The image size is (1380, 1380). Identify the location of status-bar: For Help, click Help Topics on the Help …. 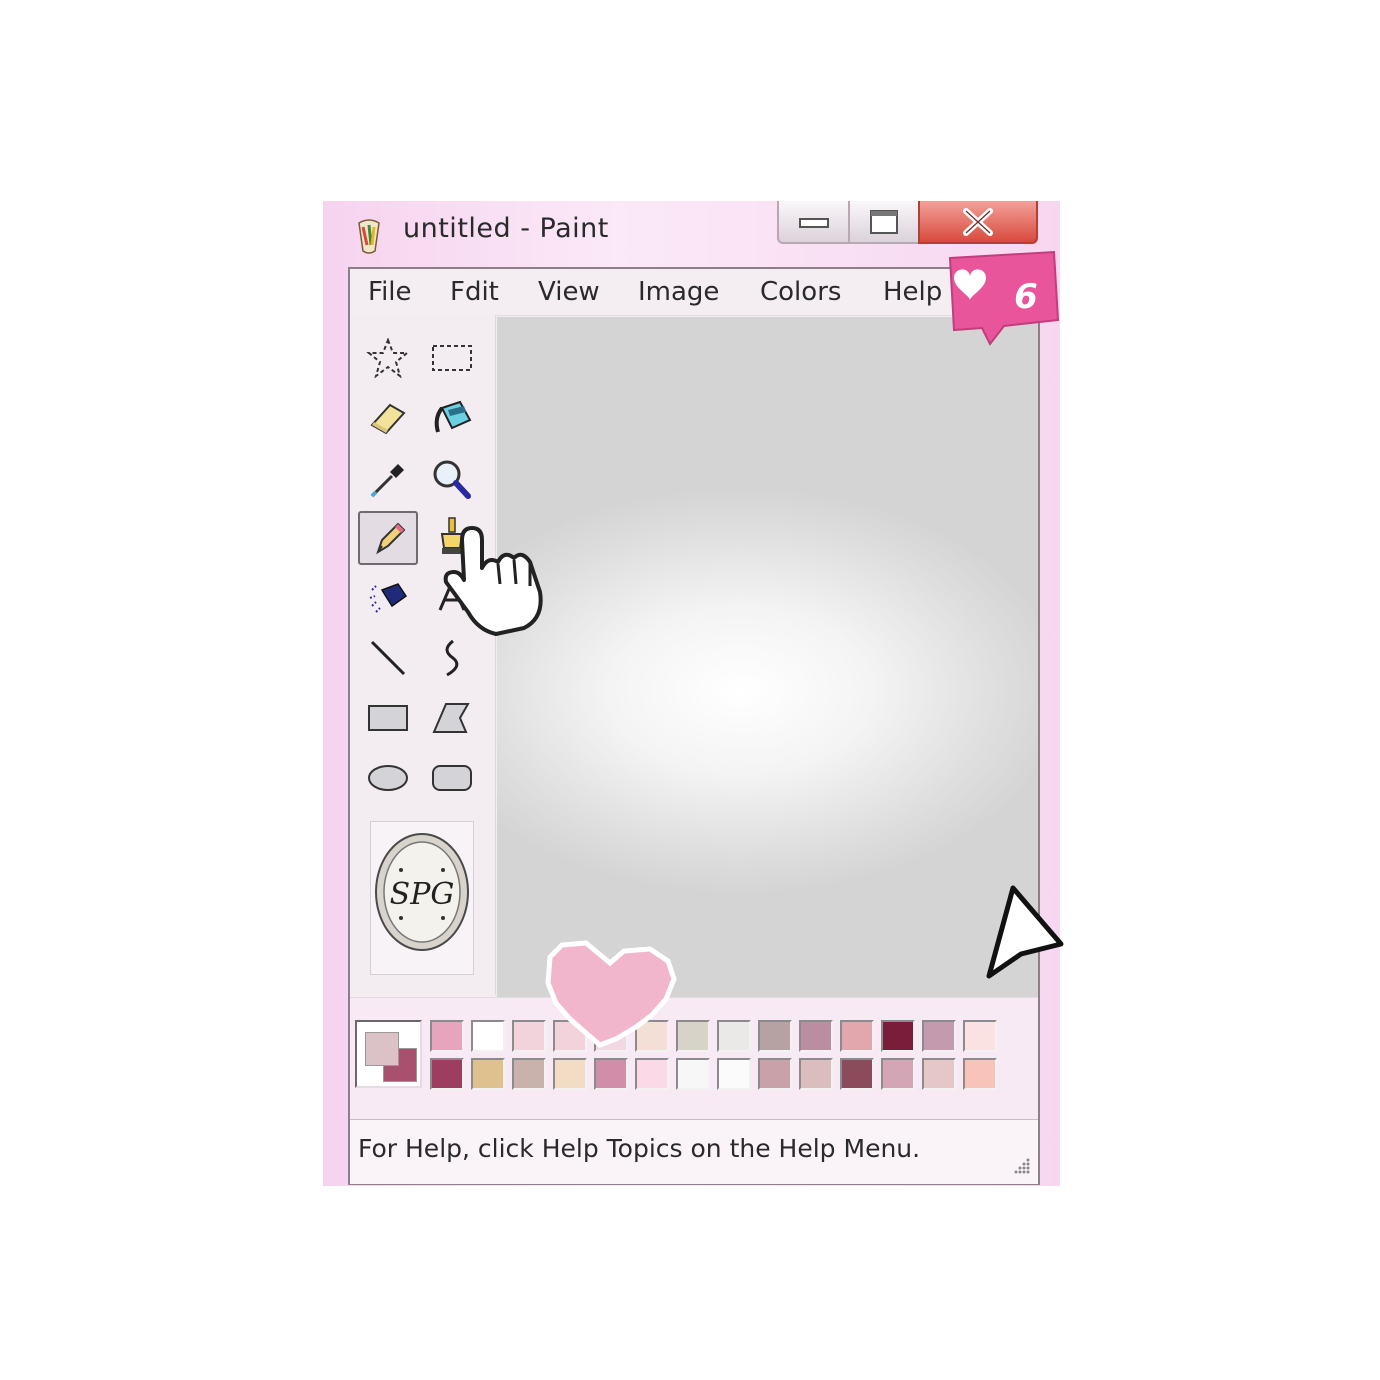
(694, 1151).